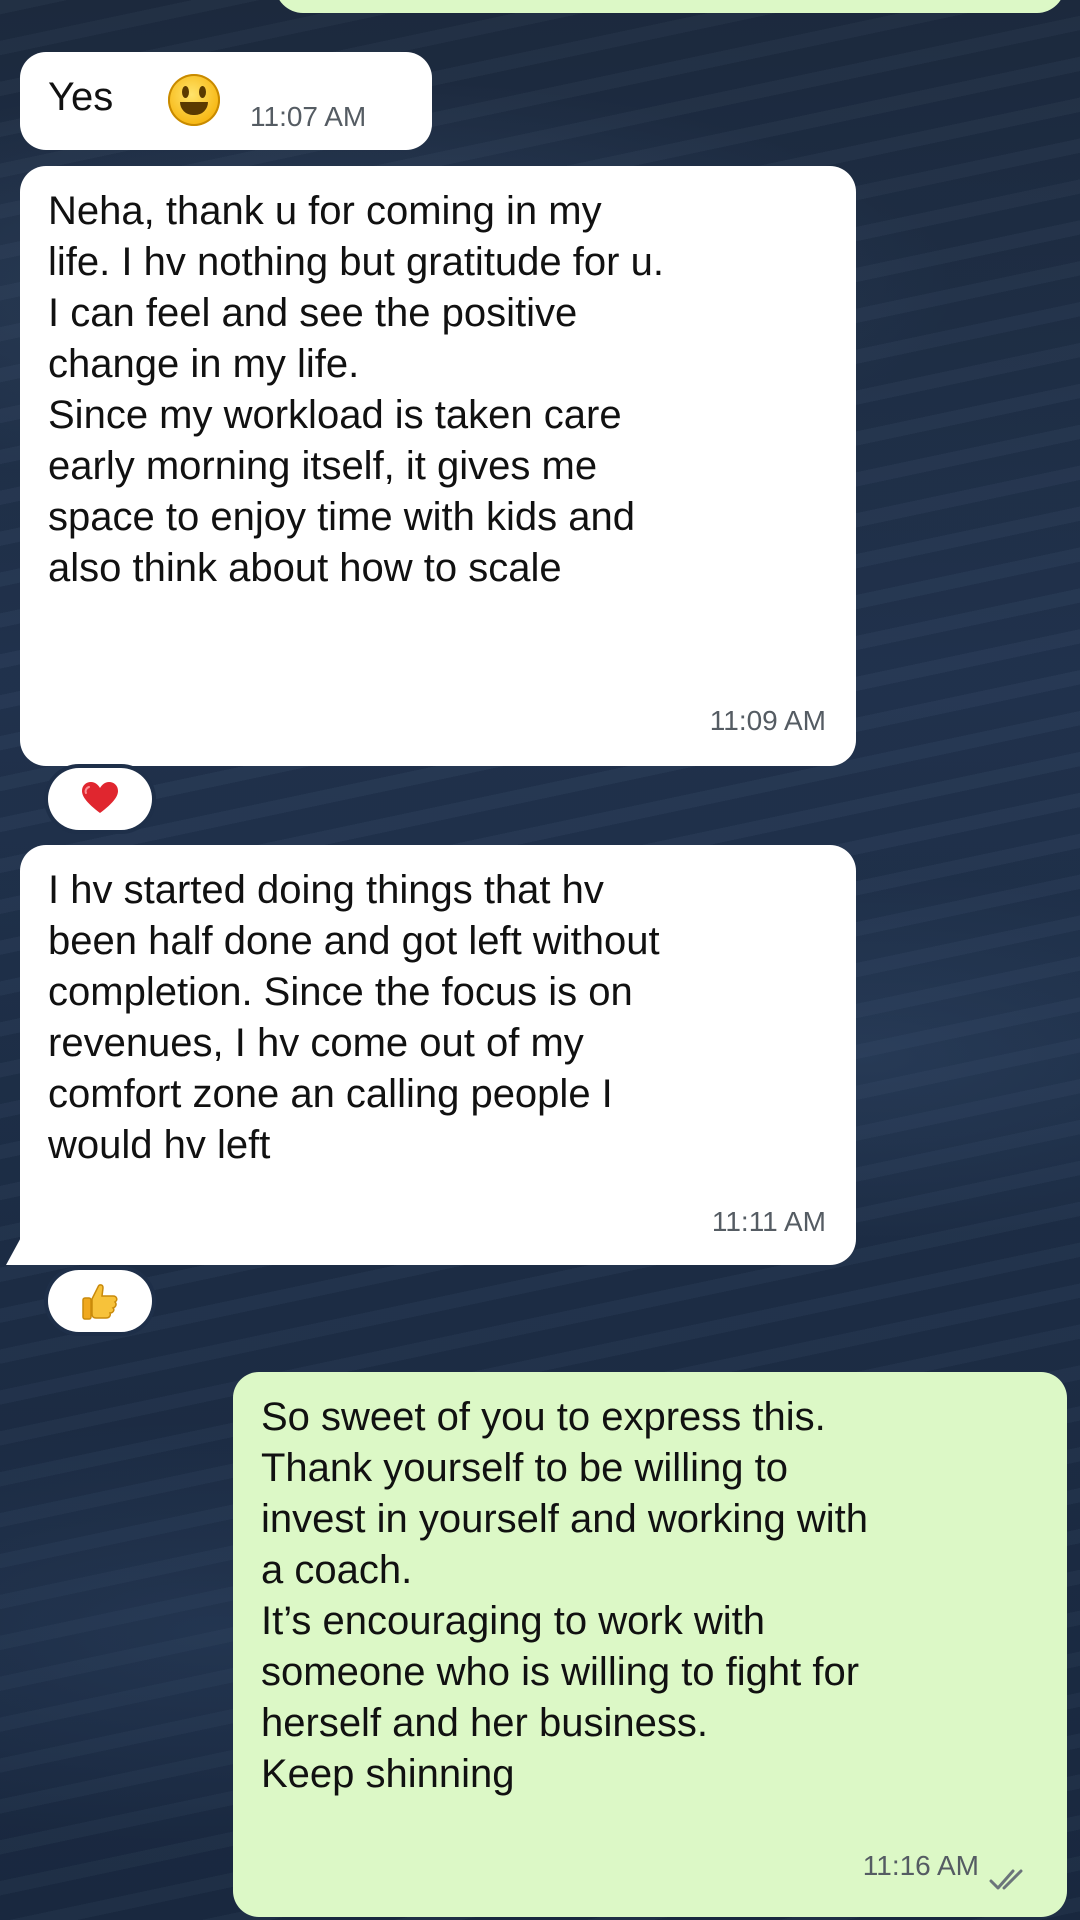 The height and width of the screenshot is (1920, 1080). What do you see at coordinates (15, 1248) in the screenshot?
I see `bubble-tail` at bounding box center [15, 1248].